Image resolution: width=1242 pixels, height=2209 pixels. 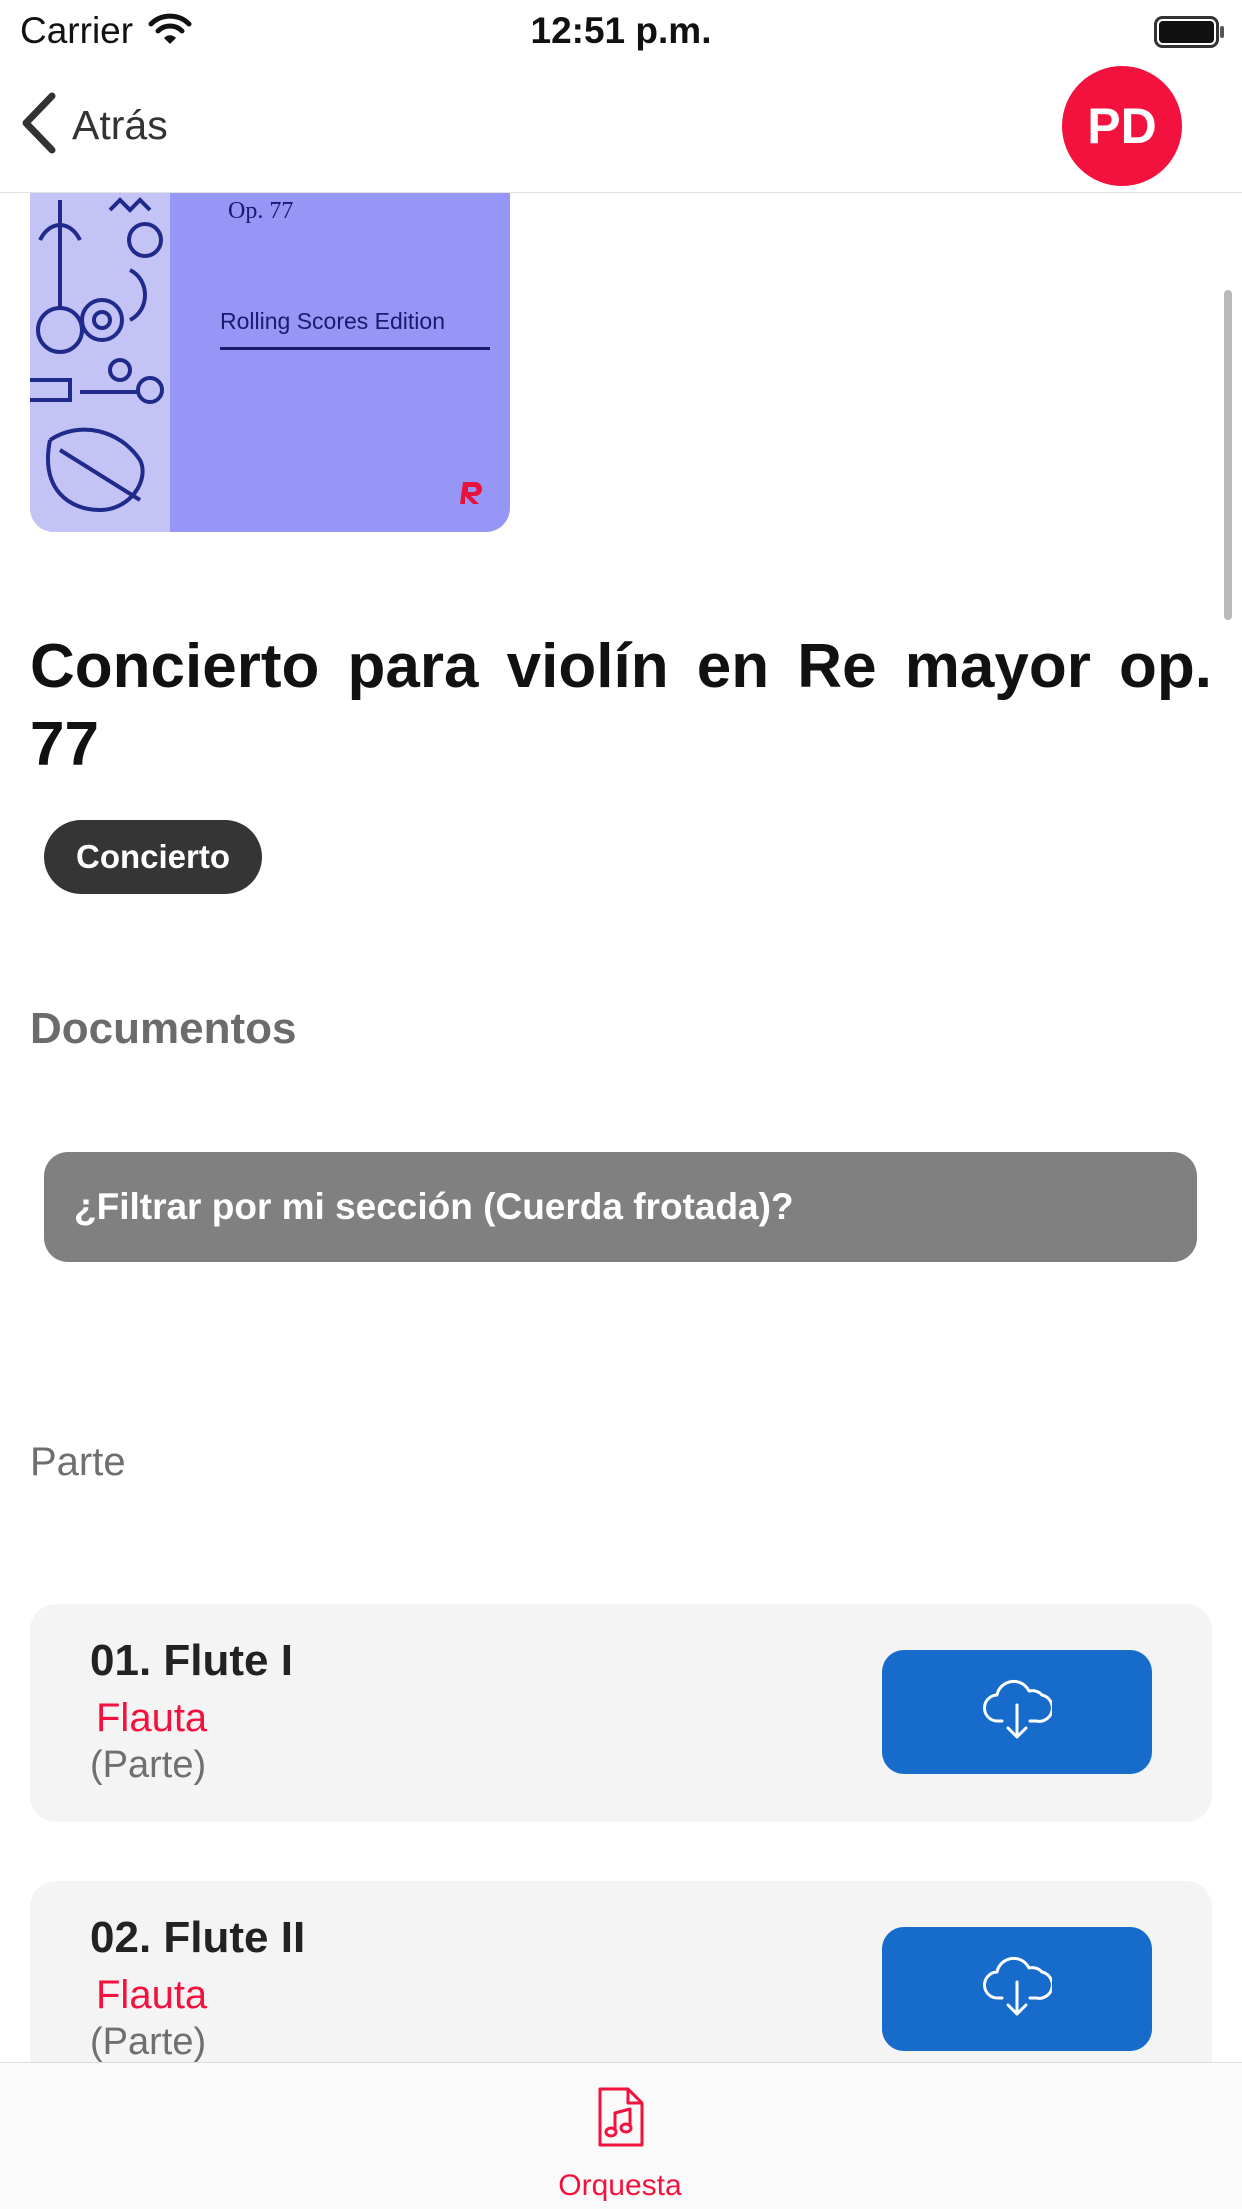 What do you see at coordinates (198, 1937) in the screenshot?
I see `document-name: 02. Flute II` at bounding box center [198, 1937].